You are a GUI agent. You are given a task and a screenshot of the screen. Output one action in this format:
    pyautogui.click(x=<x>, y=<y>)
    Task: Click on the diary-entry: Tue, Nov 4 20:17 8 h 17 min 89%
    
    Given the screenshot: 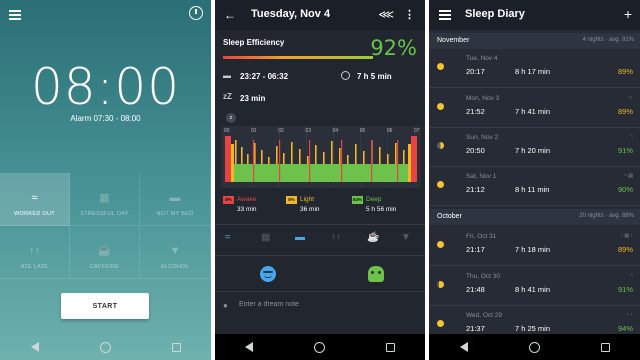 What is the action you would take?
    pyautogui.click(x=534, y=69)
    